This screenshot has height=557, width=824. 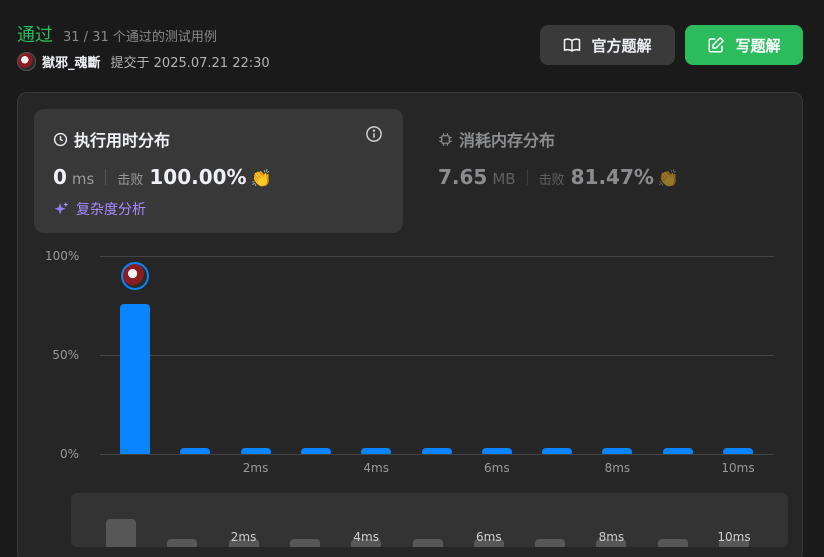 What do you see at coordinates (621, 45) in the screenshot?
I see `official-solution-label: 官方题解` at bounding box center [621, 45].